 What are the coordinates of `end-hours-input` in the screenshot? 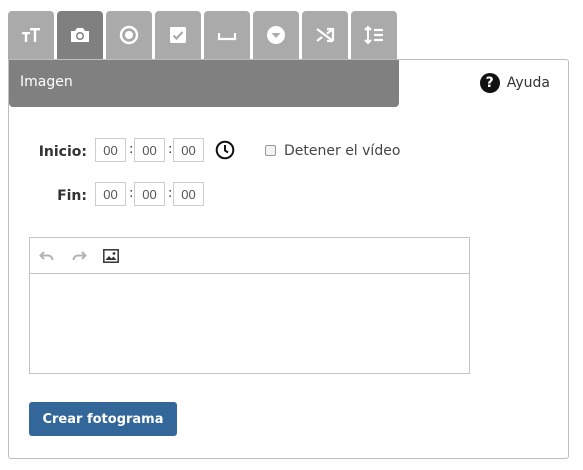 It's located at (110, 194).